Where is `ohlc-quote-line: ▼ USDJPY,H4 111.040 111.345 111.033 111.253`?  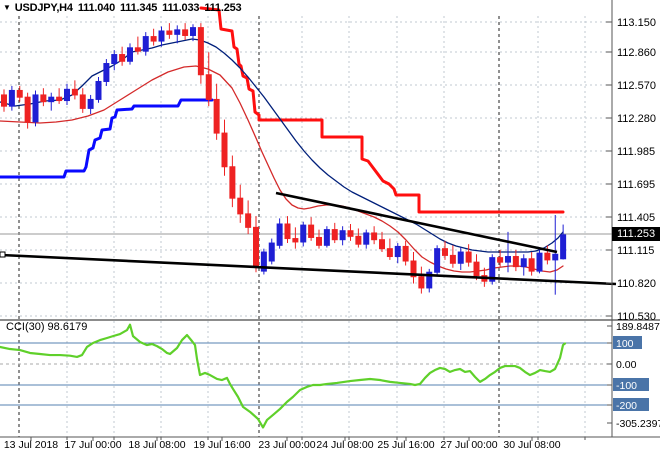 ohlc-quote-line: ▼ USDJPY,H4 111.040 111.345 111.033 111.253 is located at coordinates (124, 8).